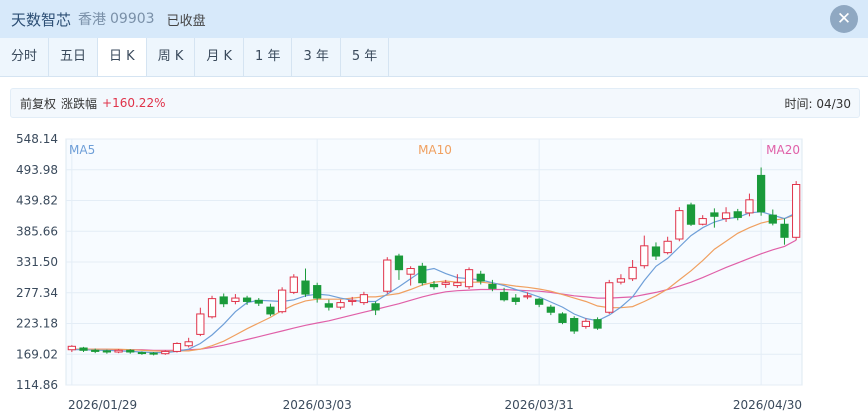  I want to click on y-tick-label: 439.82, so click(37, 201).